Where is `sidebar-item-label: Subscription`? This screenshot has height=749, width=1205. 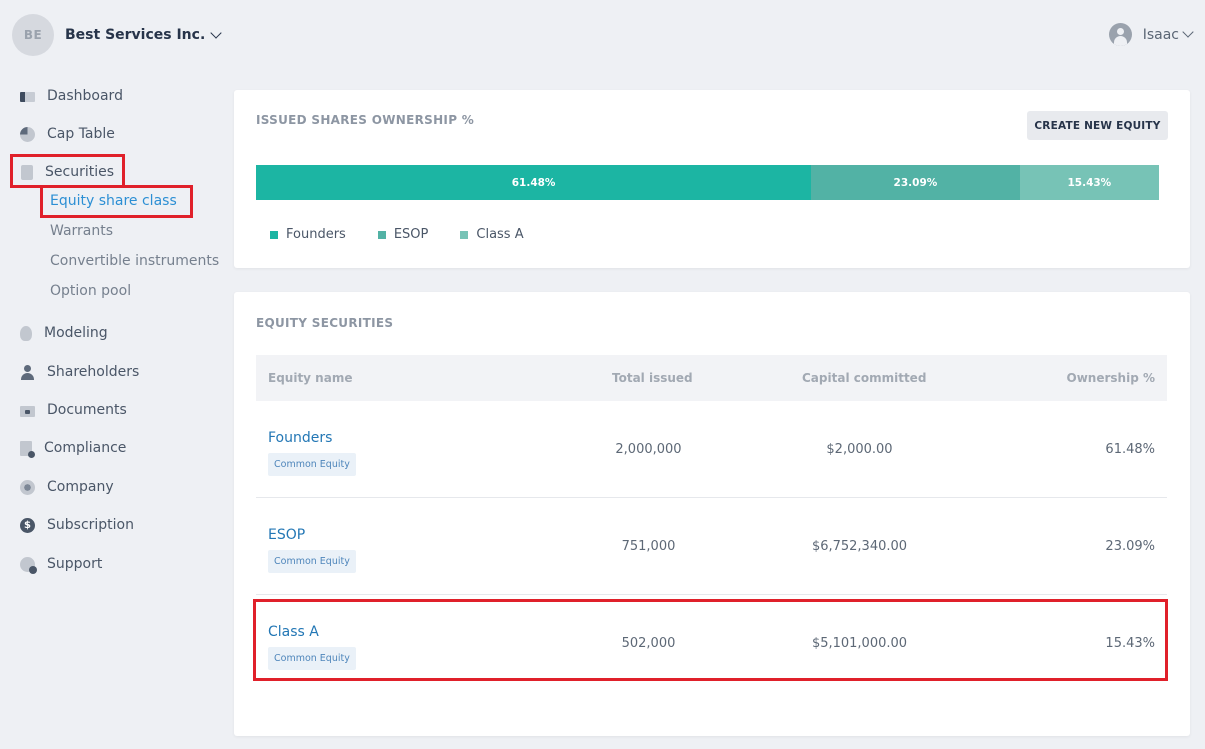
sidebar-item-label: Subscription is located at coordinates (90, 525).